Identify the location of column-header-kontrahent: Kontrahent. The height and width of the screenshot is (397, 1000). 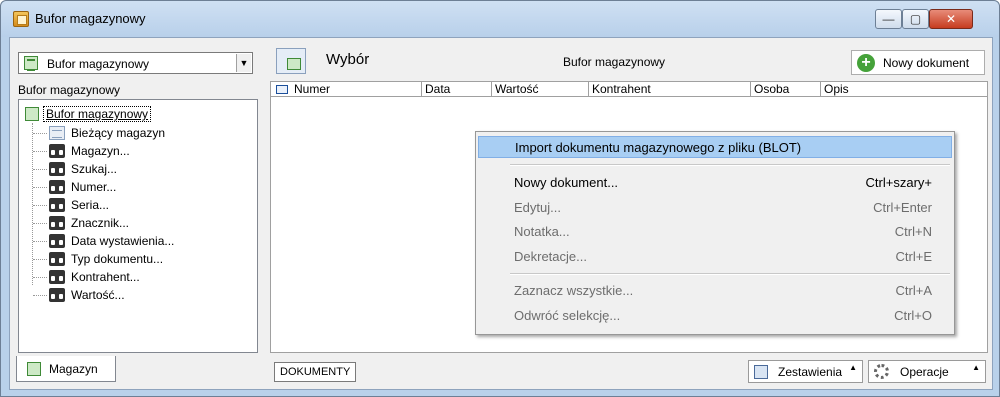
(670, 89).